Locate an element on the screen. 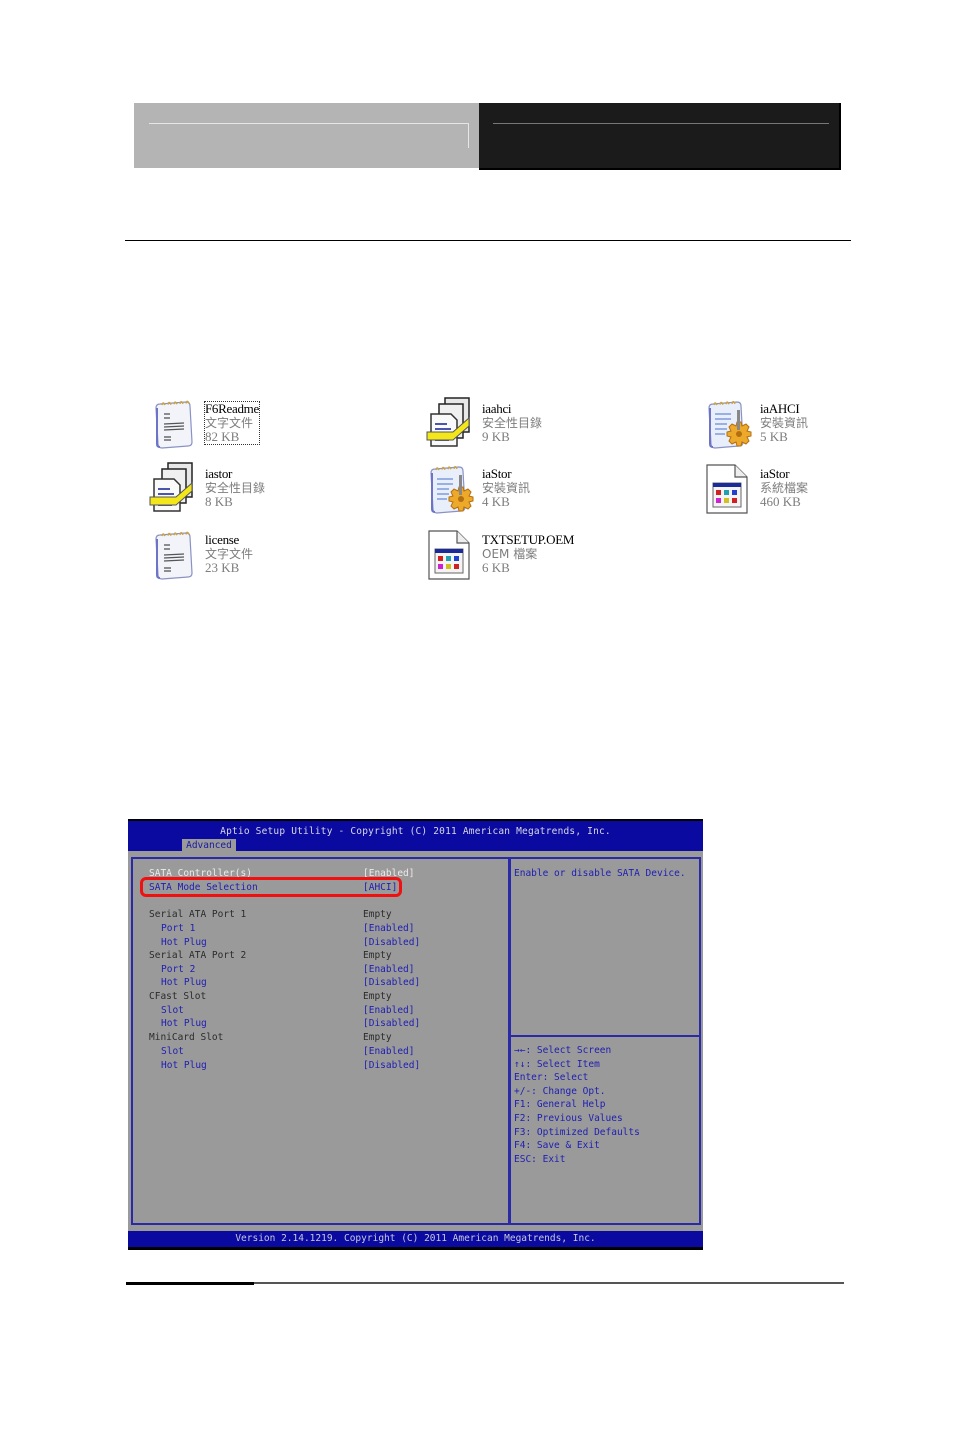  setting-label: Serial ATA Port 1 is located at coordinates (198, 914).